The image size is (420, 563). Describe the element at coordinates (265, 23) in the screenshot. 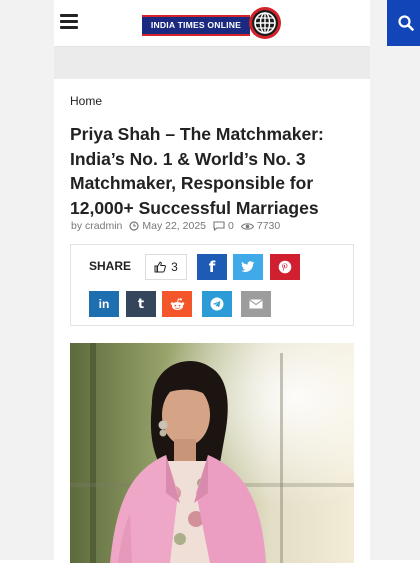

I see `globe-icon` at that location.